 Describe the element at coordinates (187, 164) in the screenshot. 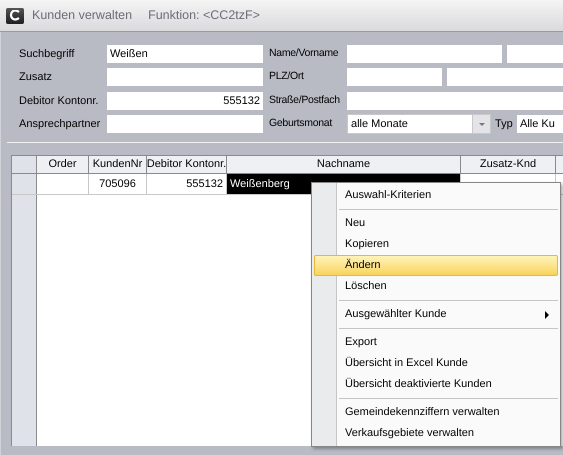

I see `column-header: Debitor Kontonr.` at that location.